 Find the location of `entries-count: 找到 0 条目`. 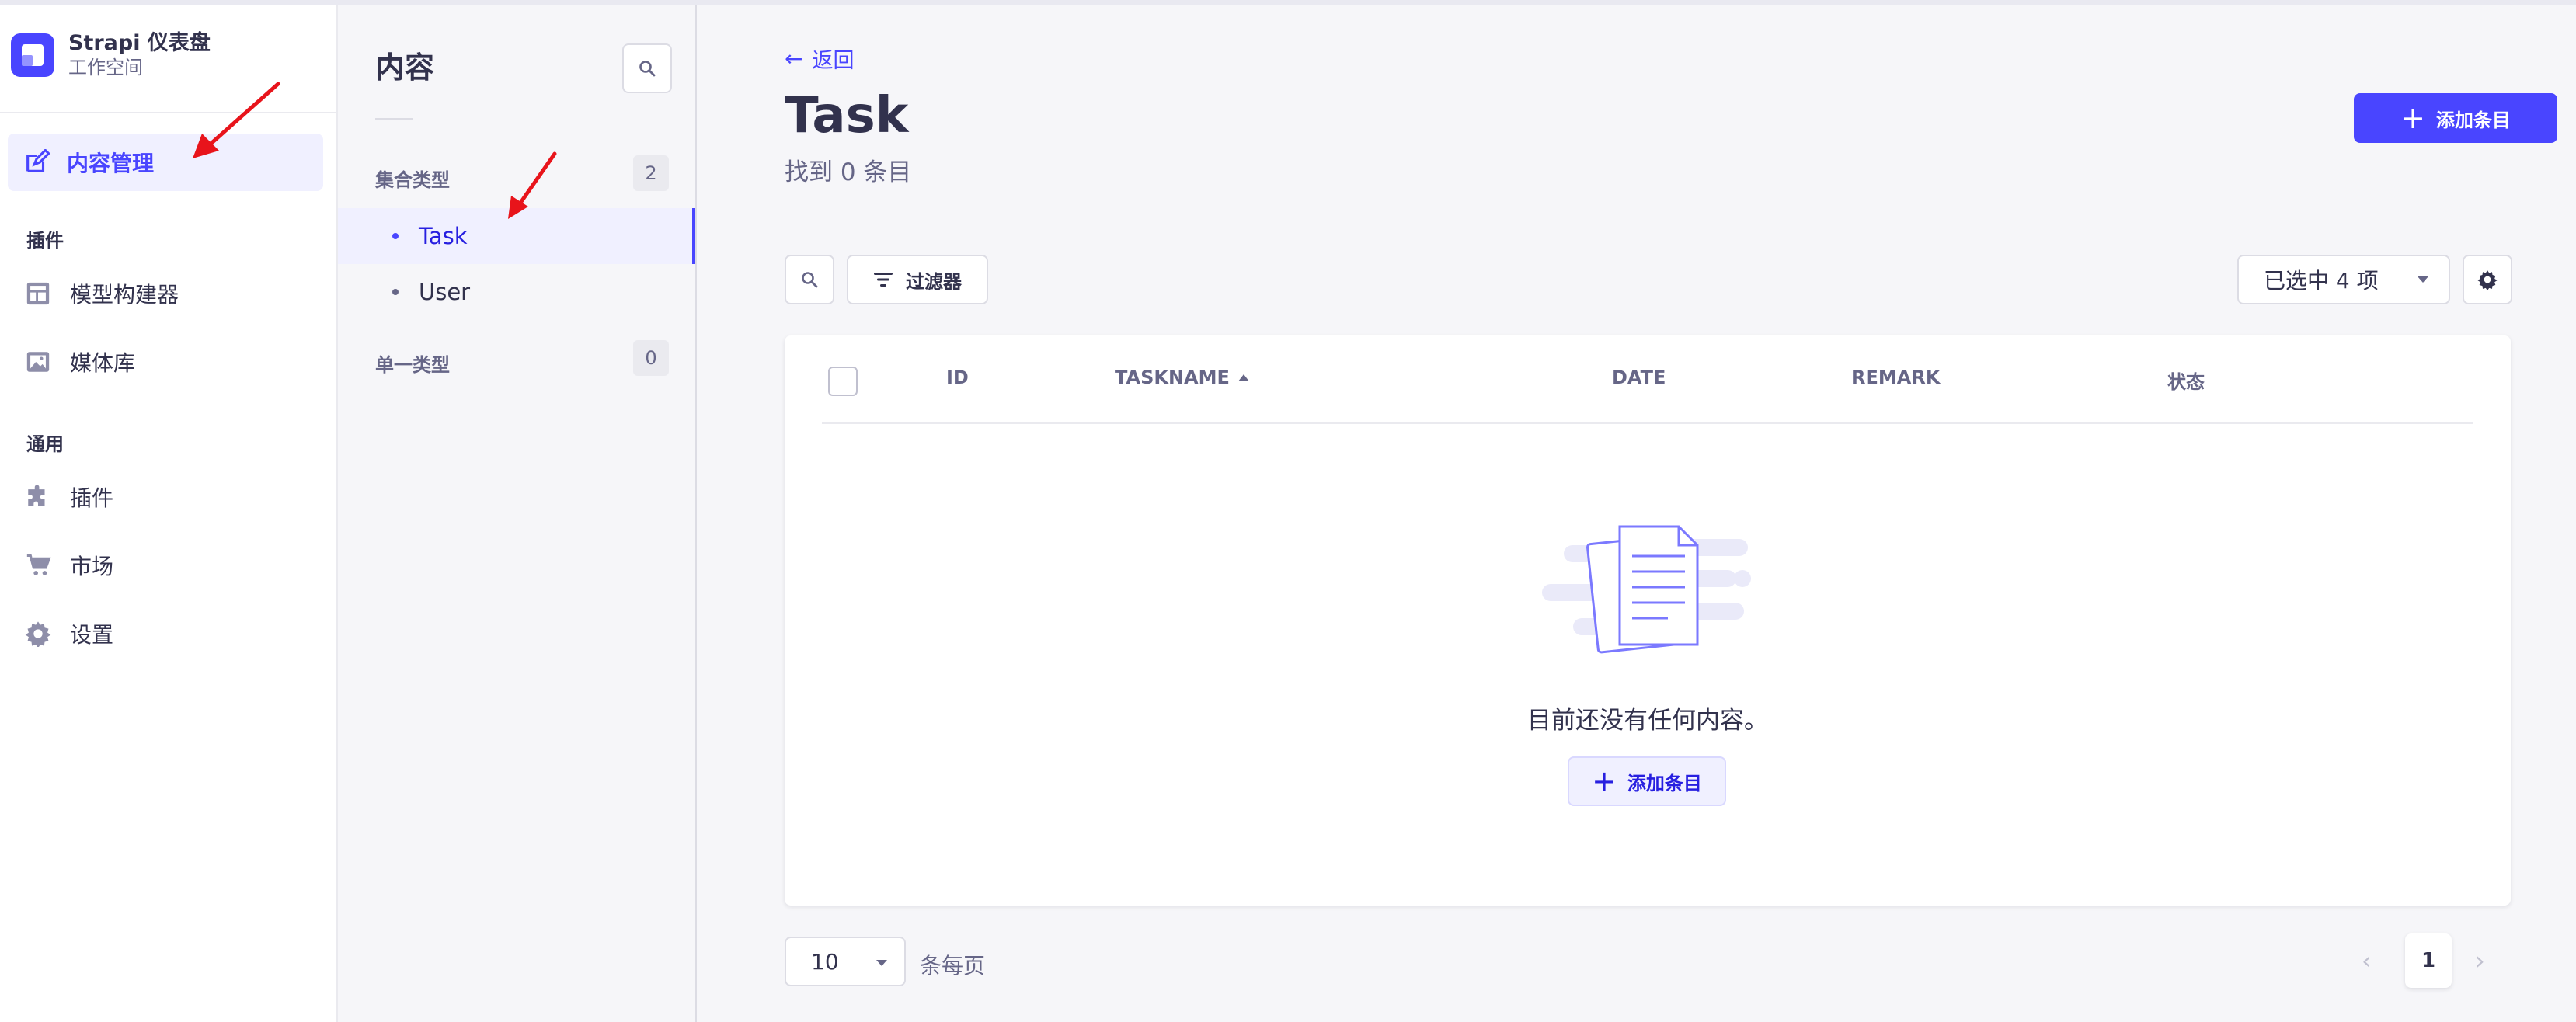

entries-count: 找到 0 条目 is located at coordinates (848, 172).